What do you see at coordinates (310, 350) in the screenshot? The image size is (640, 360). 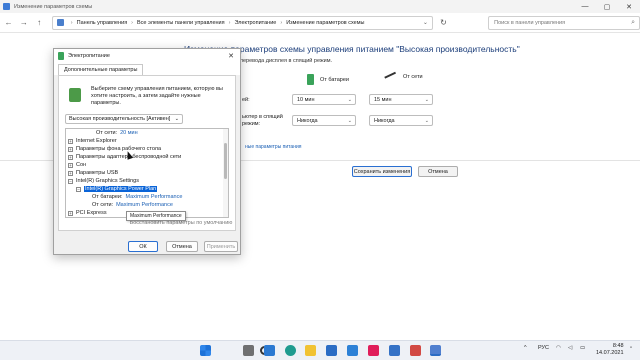 I see `file-explorer-icon` at bounding box center [310, 350].